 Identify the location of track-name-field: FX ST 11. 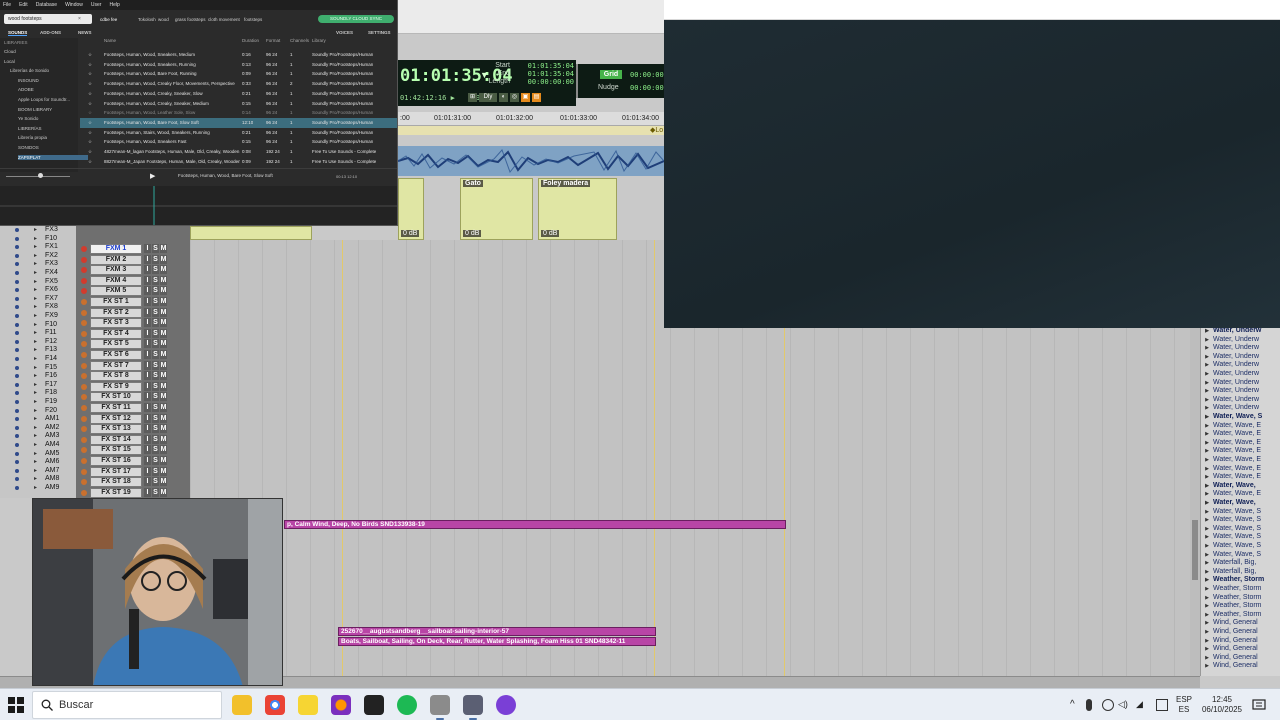
(116, 408).